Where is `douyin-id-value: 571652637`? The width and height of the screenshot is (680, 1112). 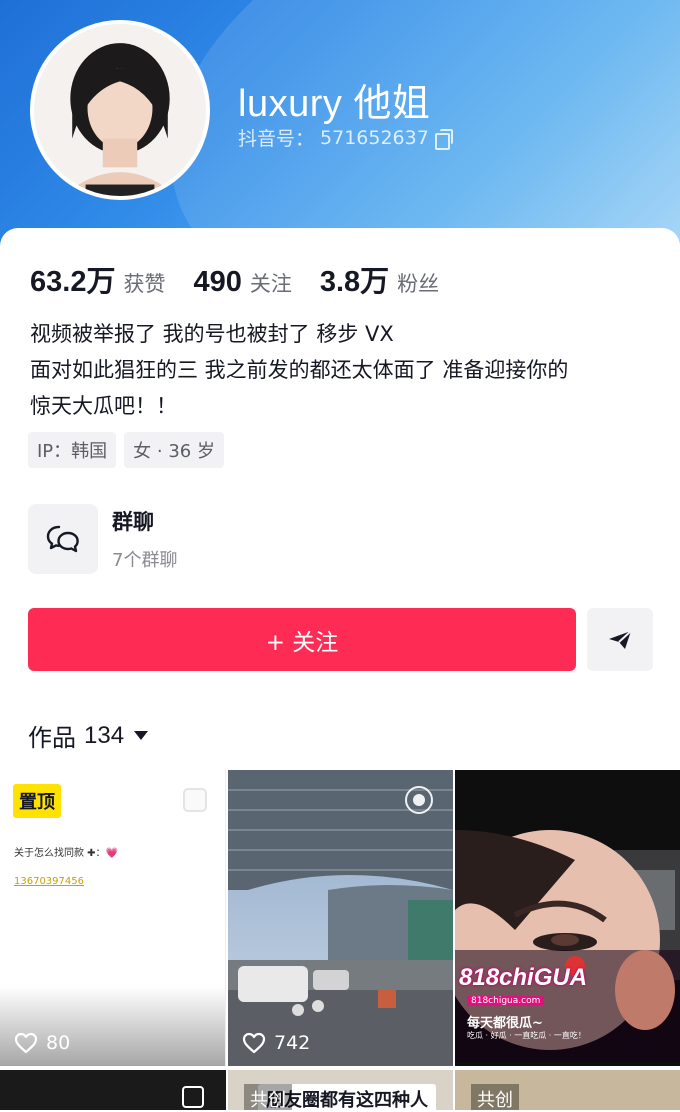 douyin-id-value: 571652637 is located at coordinates (374, 137).